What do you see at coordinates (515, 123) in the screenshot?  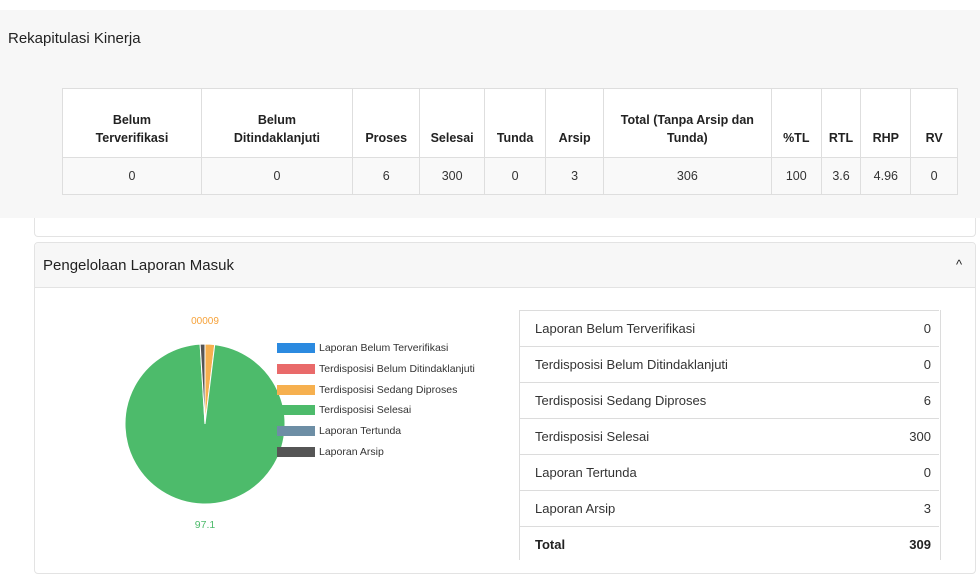 I see `rekap-header-4: Tunda` at bounding box center [515, 123].